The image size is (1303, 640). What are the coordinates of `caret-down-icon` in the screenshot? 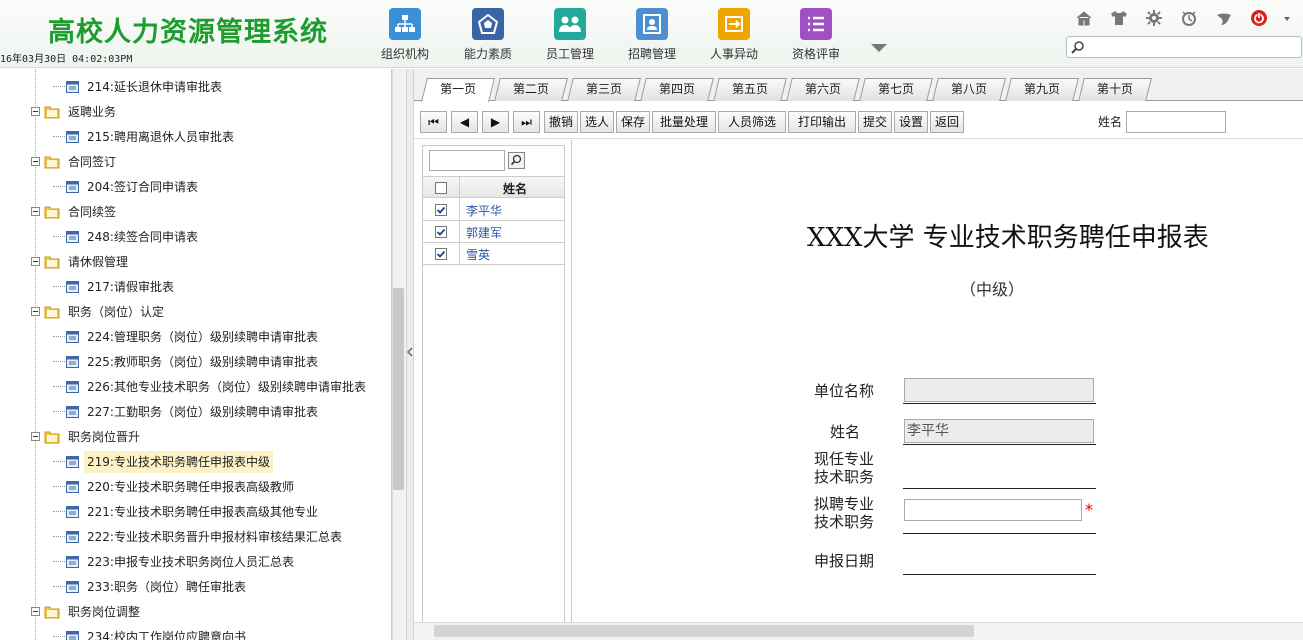 It's located at (1287, 18).